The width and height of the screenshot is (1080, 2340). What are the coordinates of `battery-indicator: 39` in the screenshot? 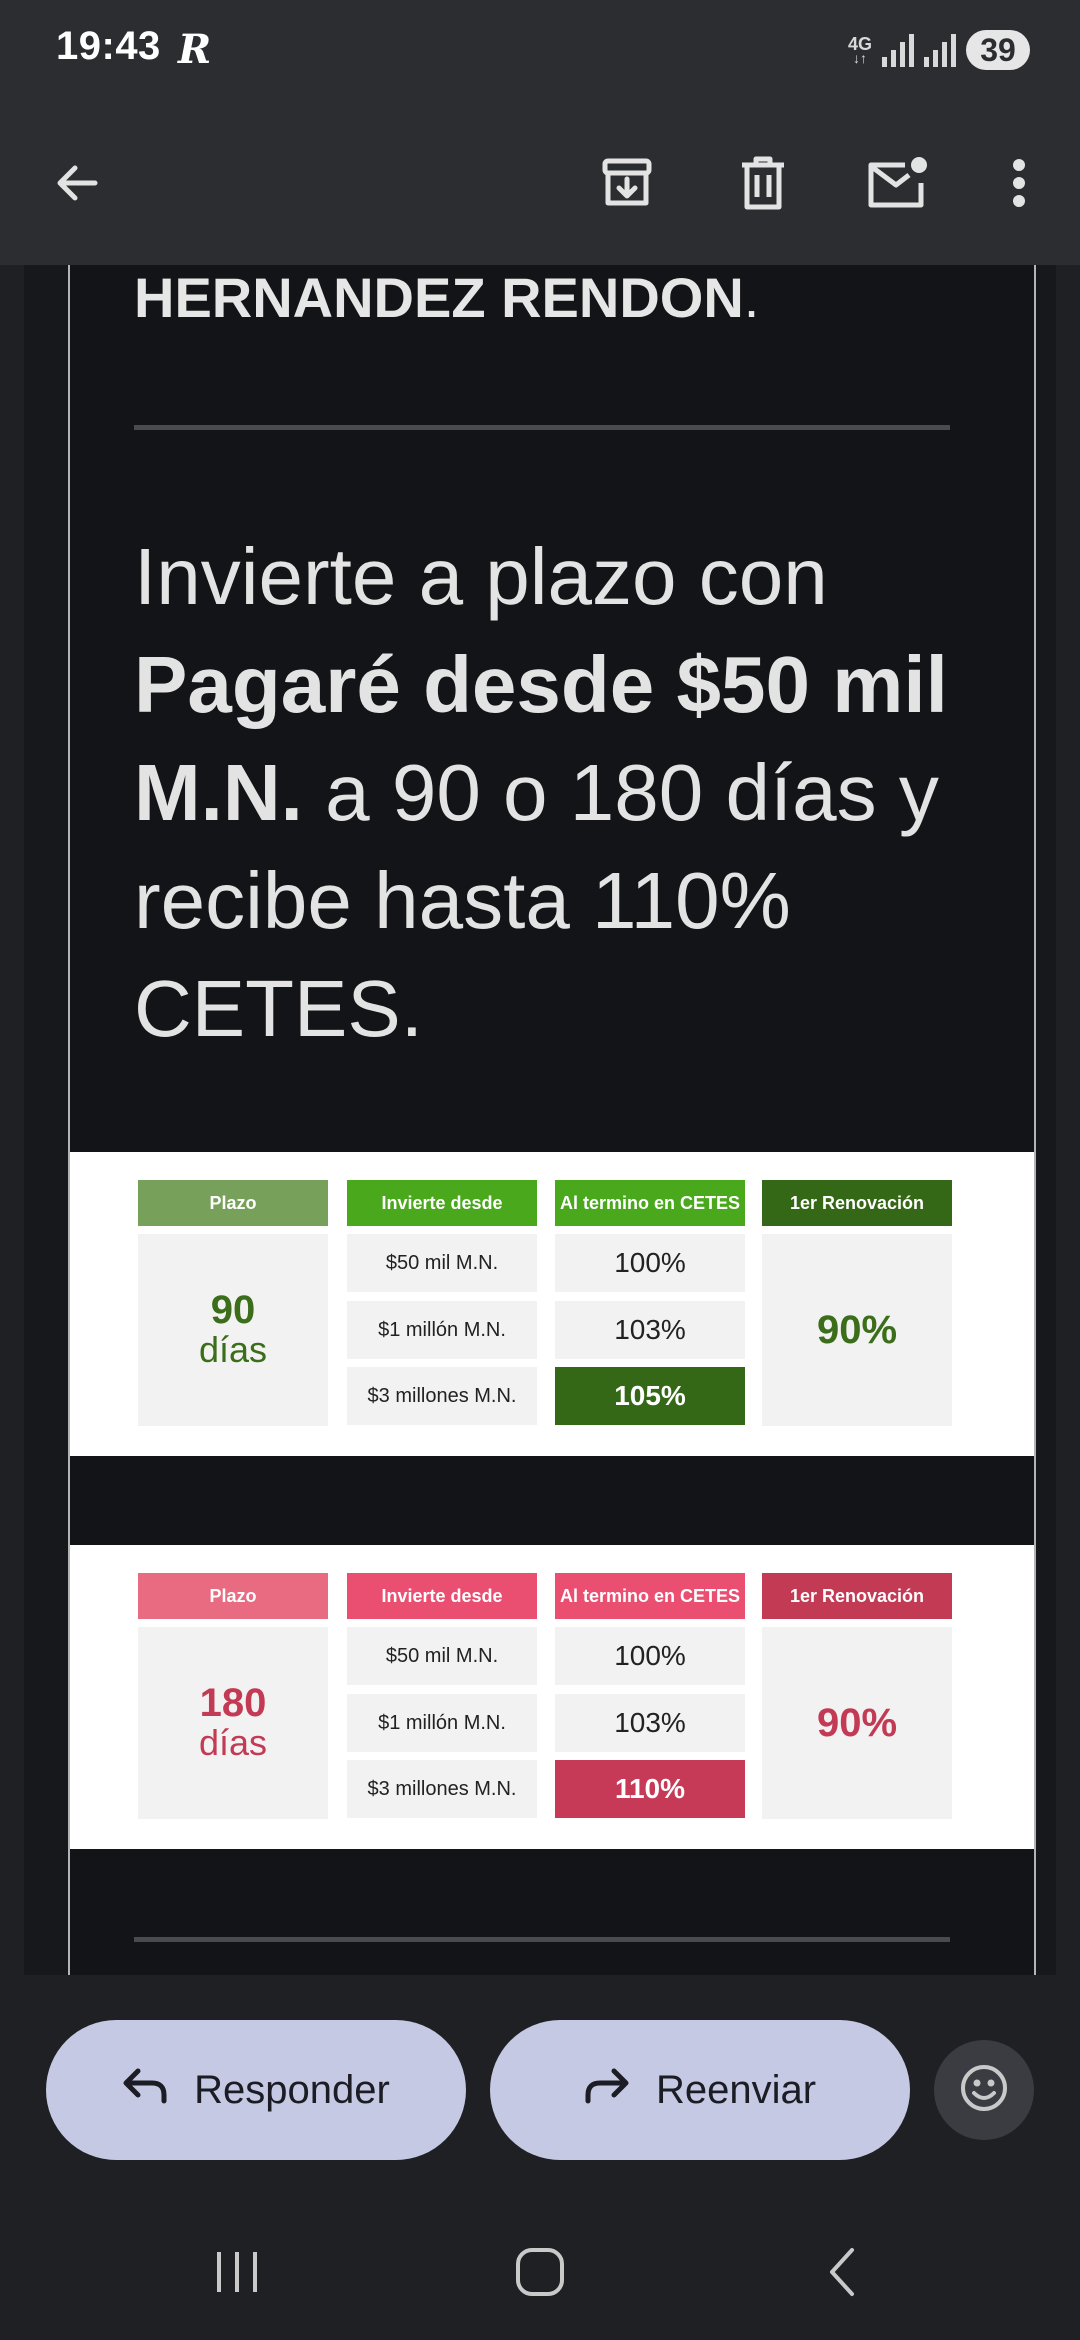 It's located at (998, 50).